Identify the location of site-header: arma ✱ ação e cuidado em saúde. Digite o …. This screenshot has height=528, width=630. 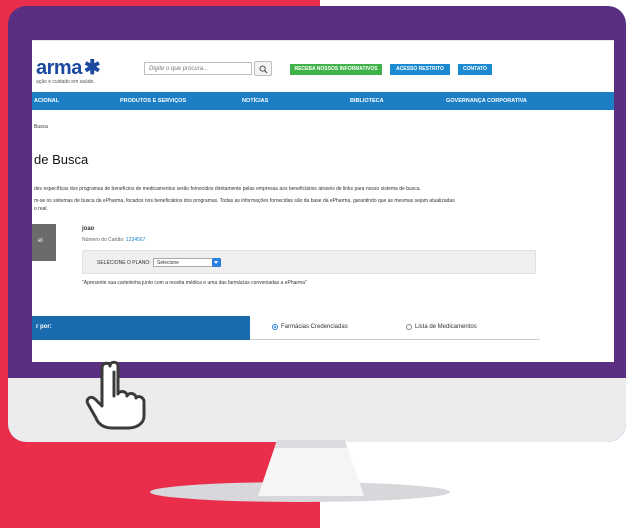
(323, 66).